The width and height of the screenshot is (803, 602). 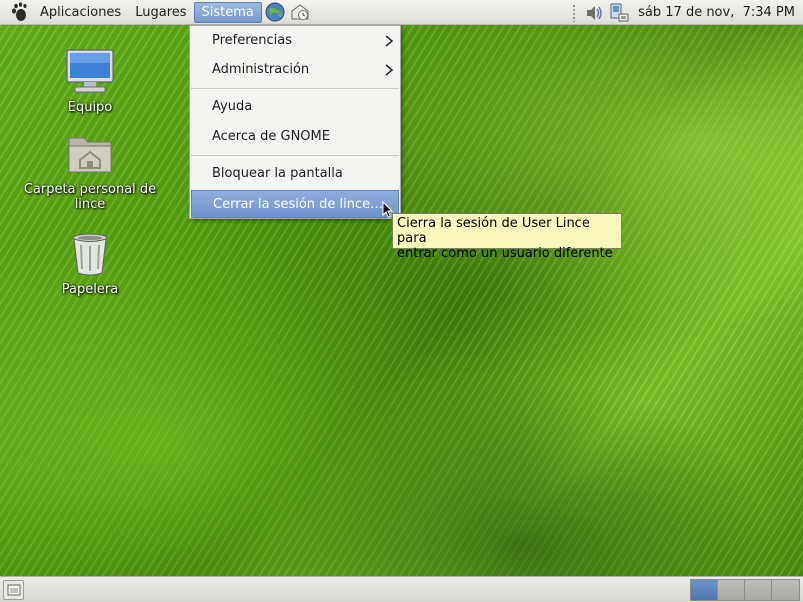 I want to click on desktop-icon-label: Carpeta personal de lince, so click(x=90, y=197).